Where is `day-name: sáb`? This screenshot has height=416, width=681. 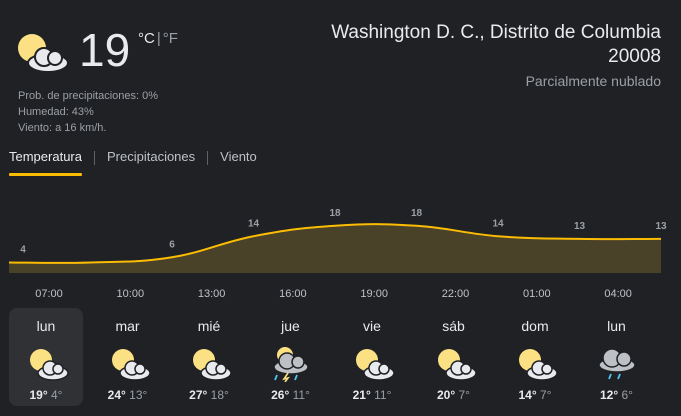
day-name: sáb is located at coordinates (453, 326).